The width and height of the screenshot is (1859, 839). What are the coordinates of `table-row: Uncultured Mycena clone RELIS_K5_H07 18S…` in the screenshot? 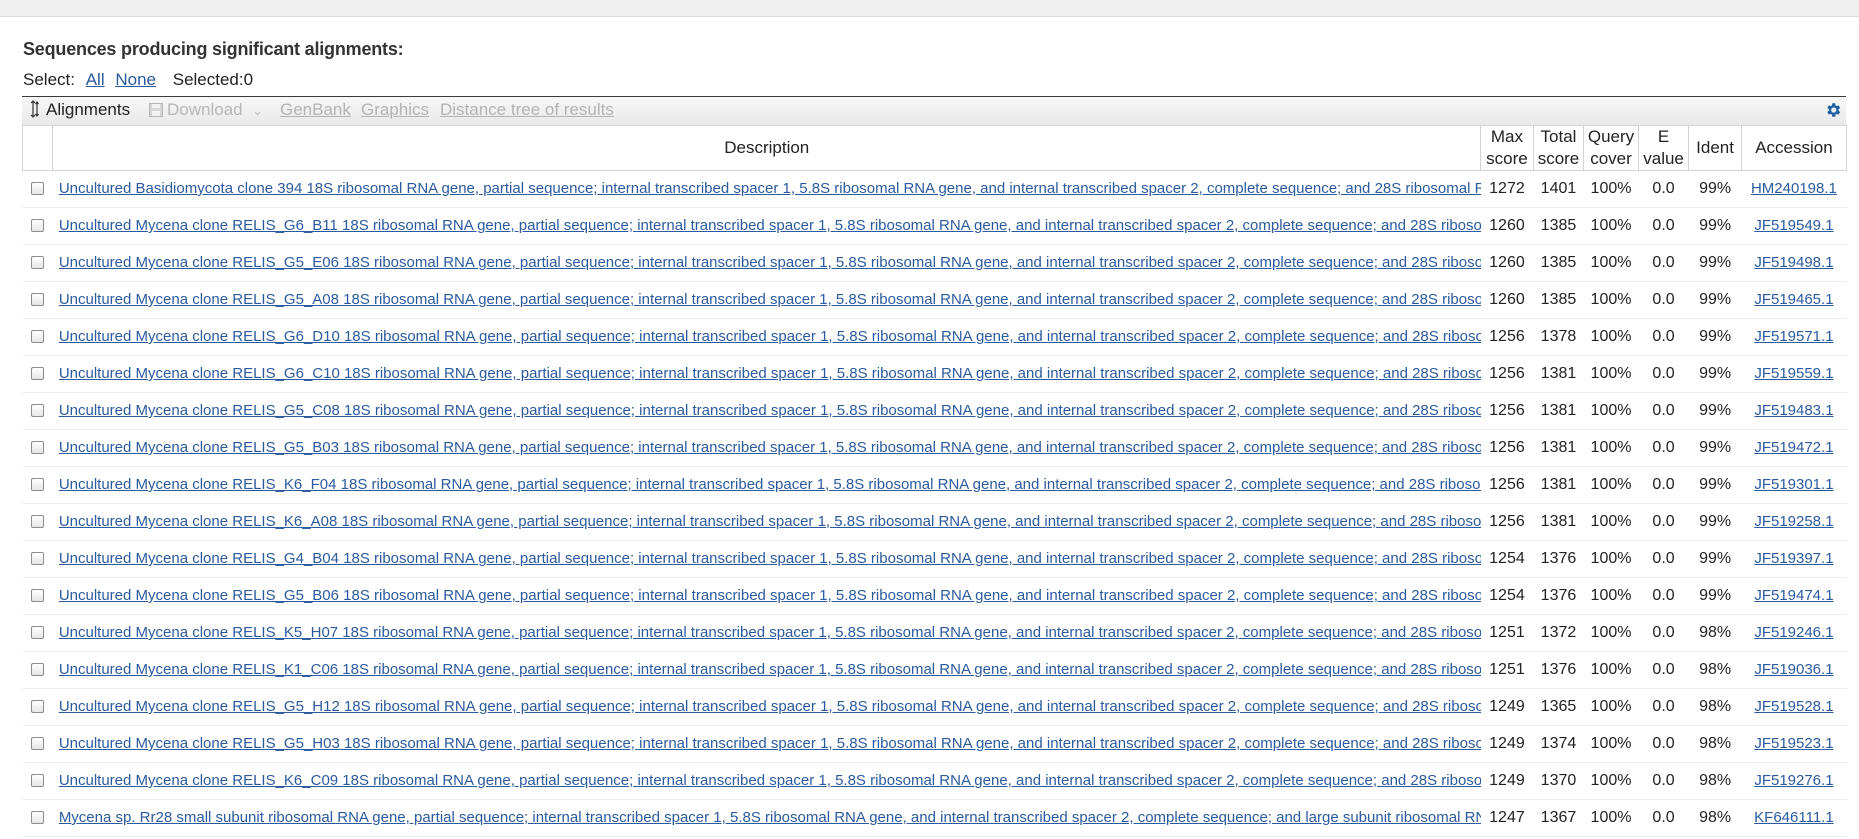 It's located at (934, 633).